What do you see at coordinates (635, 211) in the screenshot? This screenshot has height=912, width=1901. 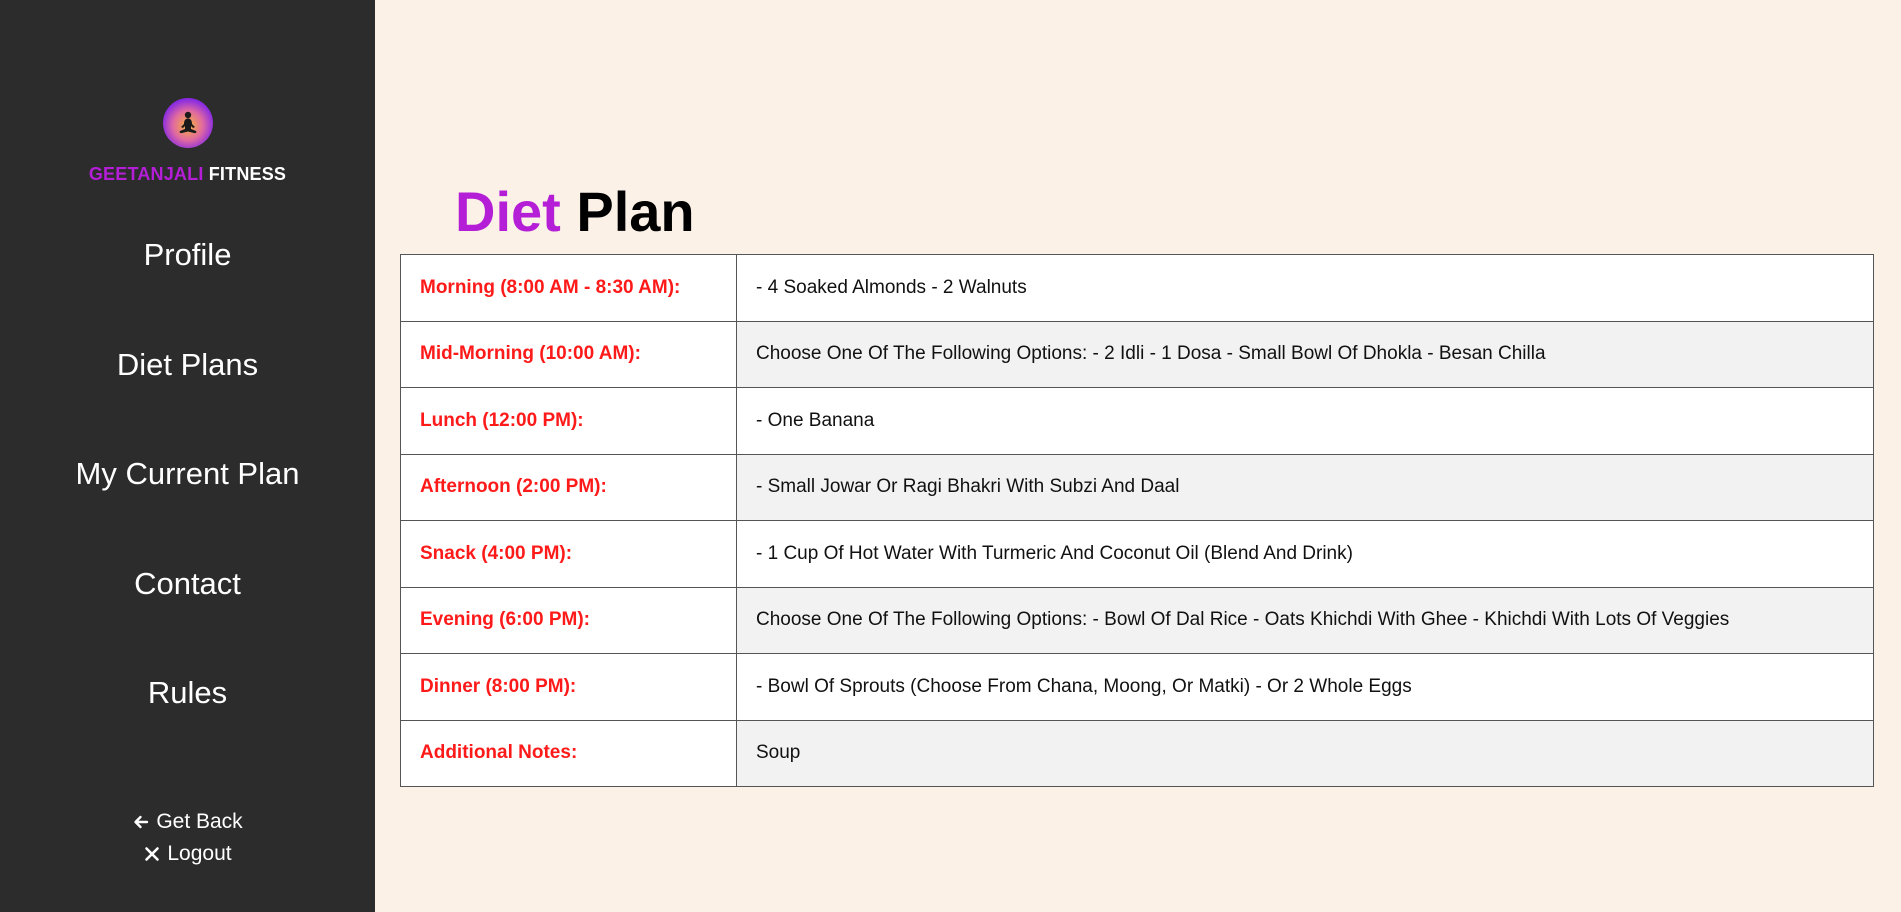 I see `page-title-part2: Plan` at bounding box center [635, 211].